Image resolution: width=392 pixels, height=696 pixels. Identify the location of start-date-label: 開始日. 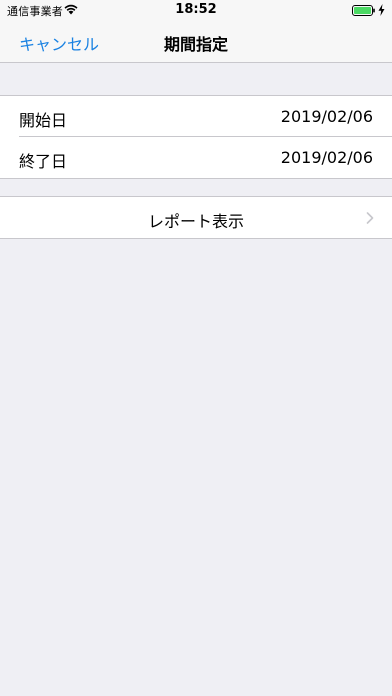
(43, 120).